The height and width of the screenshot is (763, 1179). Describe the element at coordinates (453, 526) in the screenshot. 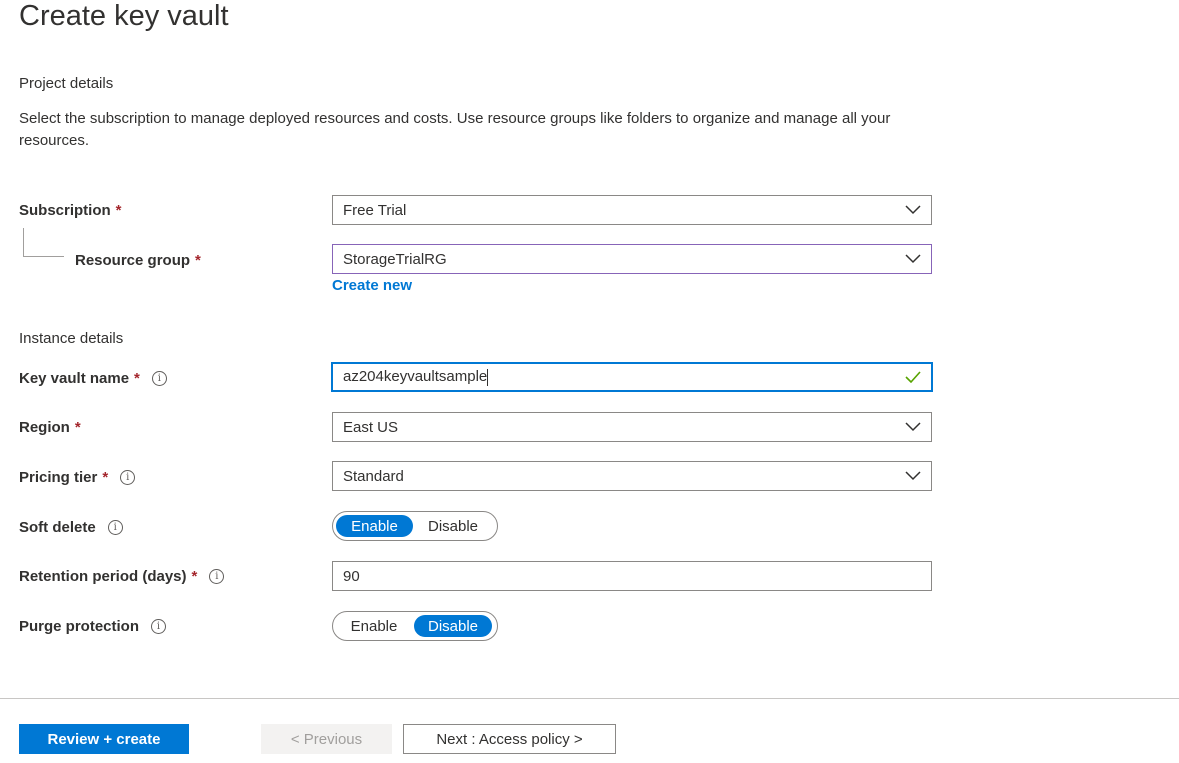

I see `soft-delete-disable-option: Disable` at that location.